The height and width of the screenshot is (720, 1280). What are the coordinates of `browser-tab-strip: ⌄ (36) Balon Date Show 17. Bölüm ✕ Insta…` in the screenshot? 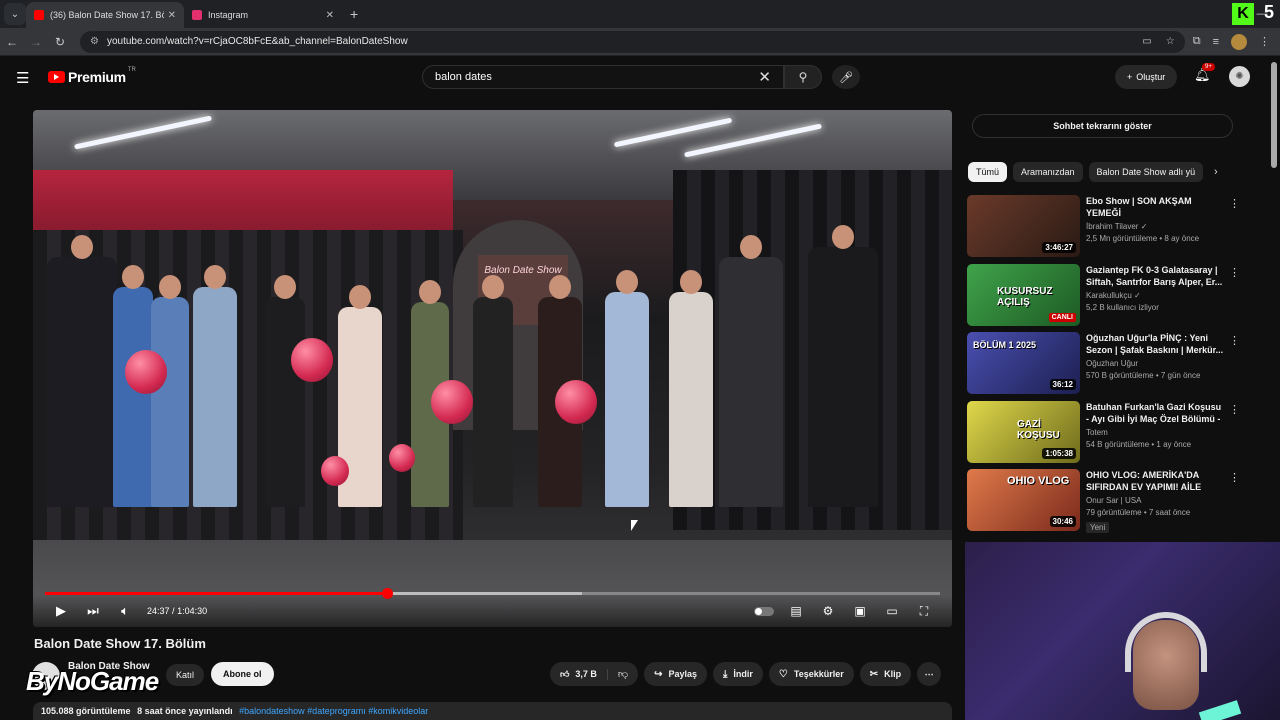 It's located at (640, 14).